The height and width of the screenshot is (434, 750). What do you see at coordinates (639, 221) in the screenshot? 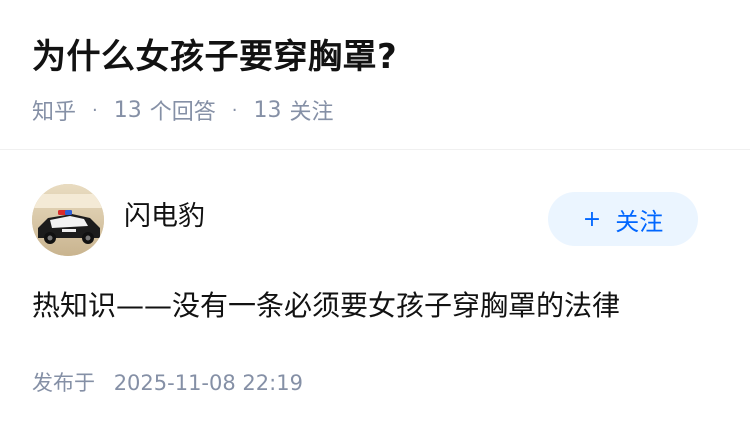
I see `follow-button-label: 关注` at bounding box center [639, 221].